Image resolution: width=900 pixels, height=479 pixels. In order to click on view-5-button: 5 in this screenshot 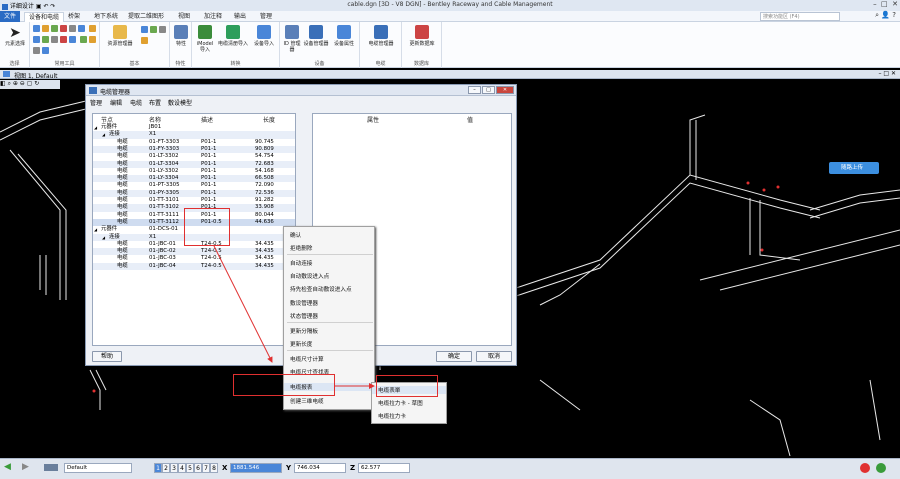, I will do `click(190, 468)`.